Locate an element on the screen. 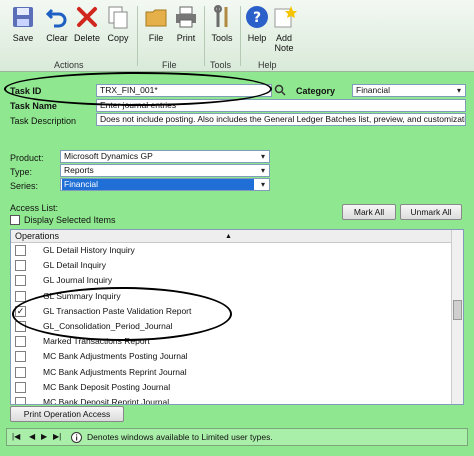 This screenshot has width=474, height=456. lookup-icon is located at coordinates (280, 90).